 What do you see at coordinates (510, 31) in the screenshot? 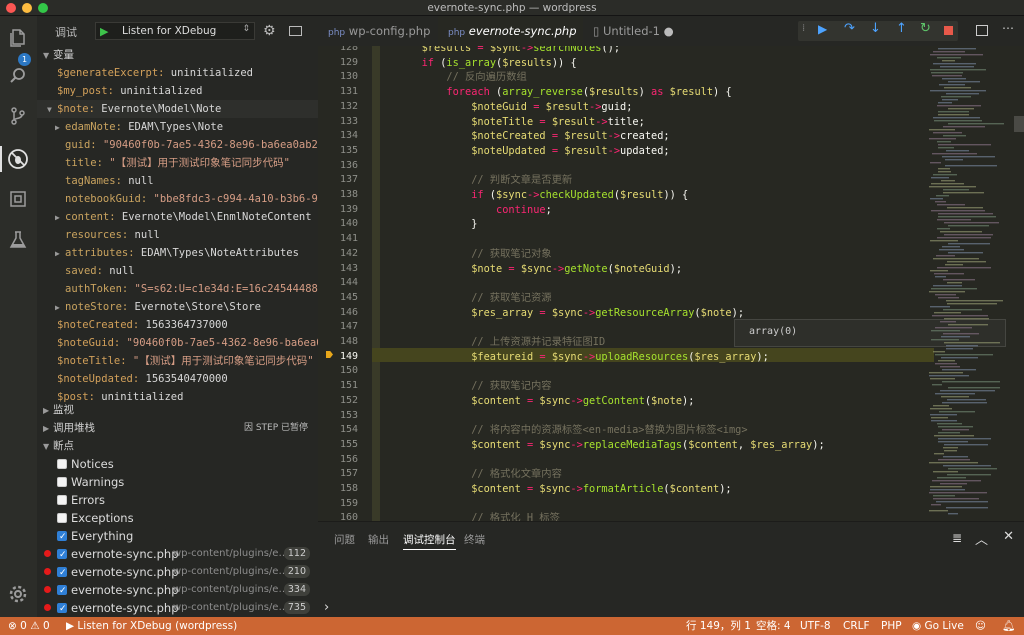
I see `tab-evernote-sync: php evernote-sync.php` at bounding box center [510, 31].